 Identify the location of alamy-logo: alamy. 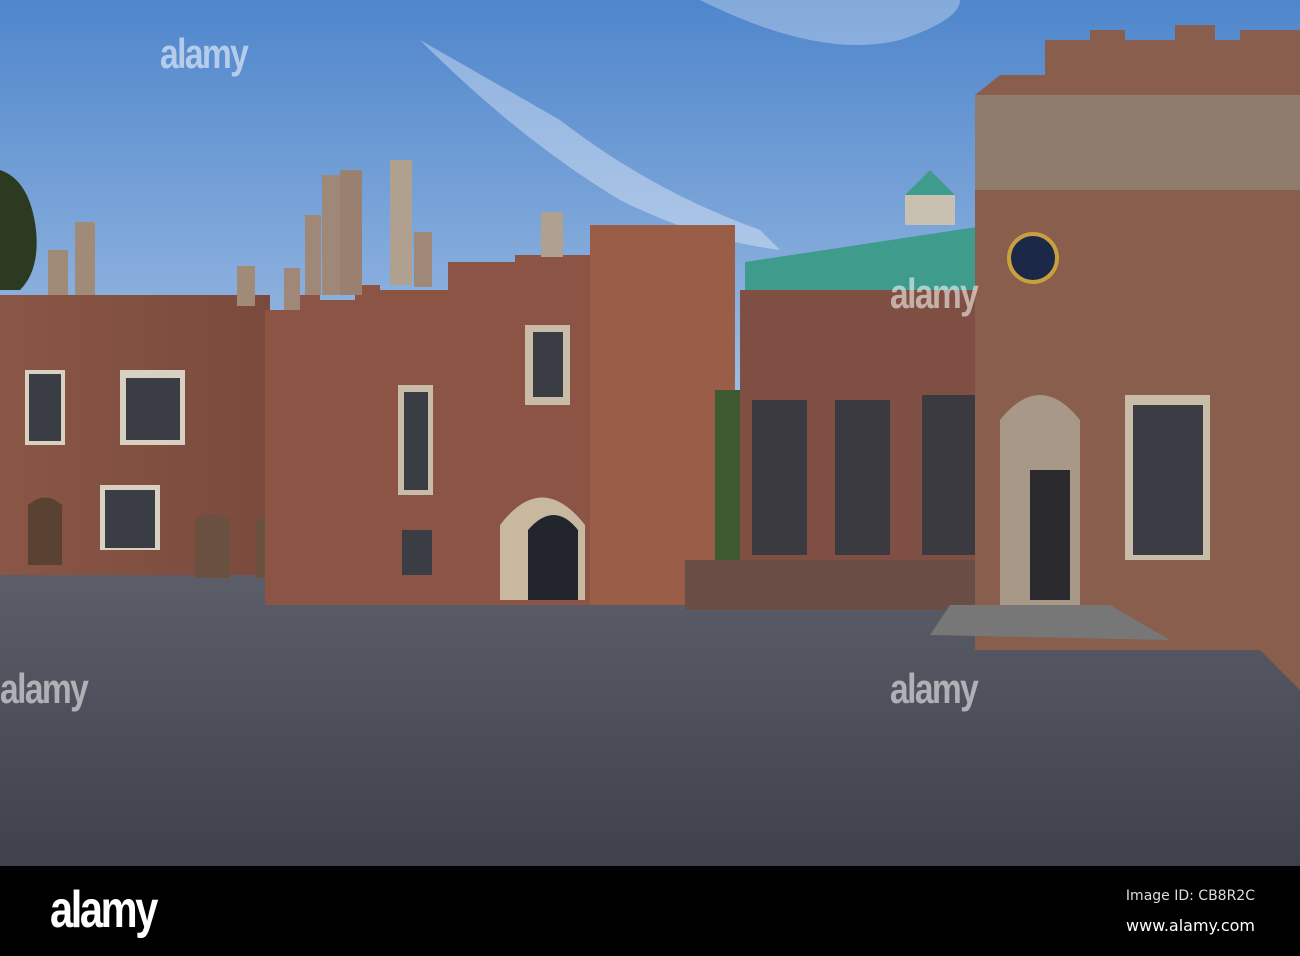
(104, 910).